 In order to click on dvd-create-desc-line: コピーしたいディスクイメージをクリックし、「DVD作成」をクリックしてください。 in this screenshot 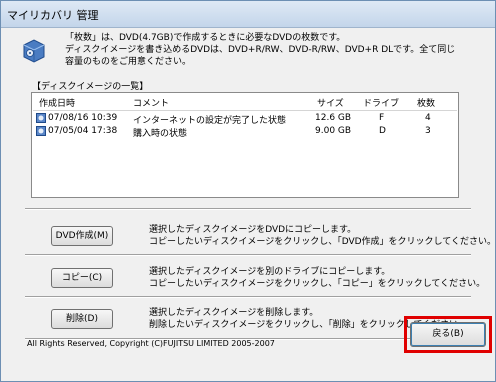, I will do `click(322, 242)`.